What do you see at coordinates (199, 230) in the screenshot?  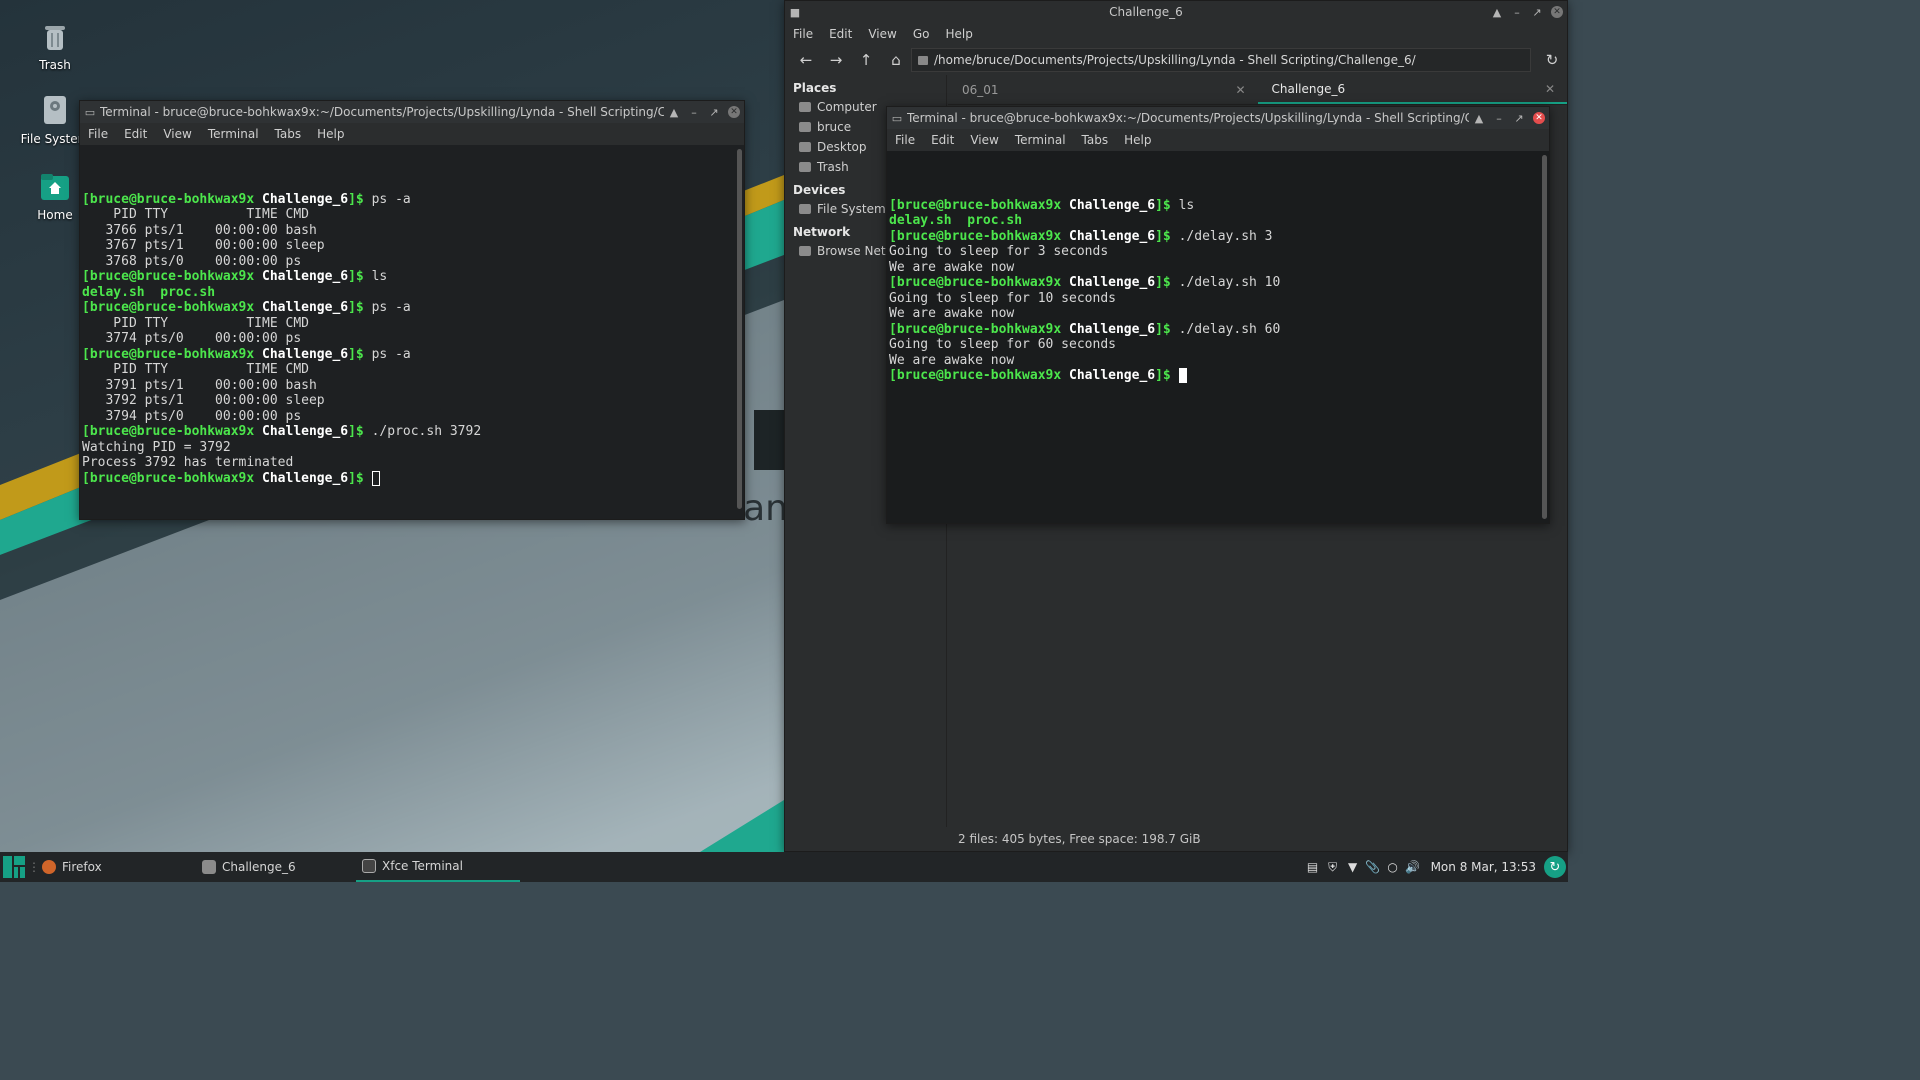 I see `output-text: 3766 pts/1 00:00:00 bash` at bounding box center [199, 230].